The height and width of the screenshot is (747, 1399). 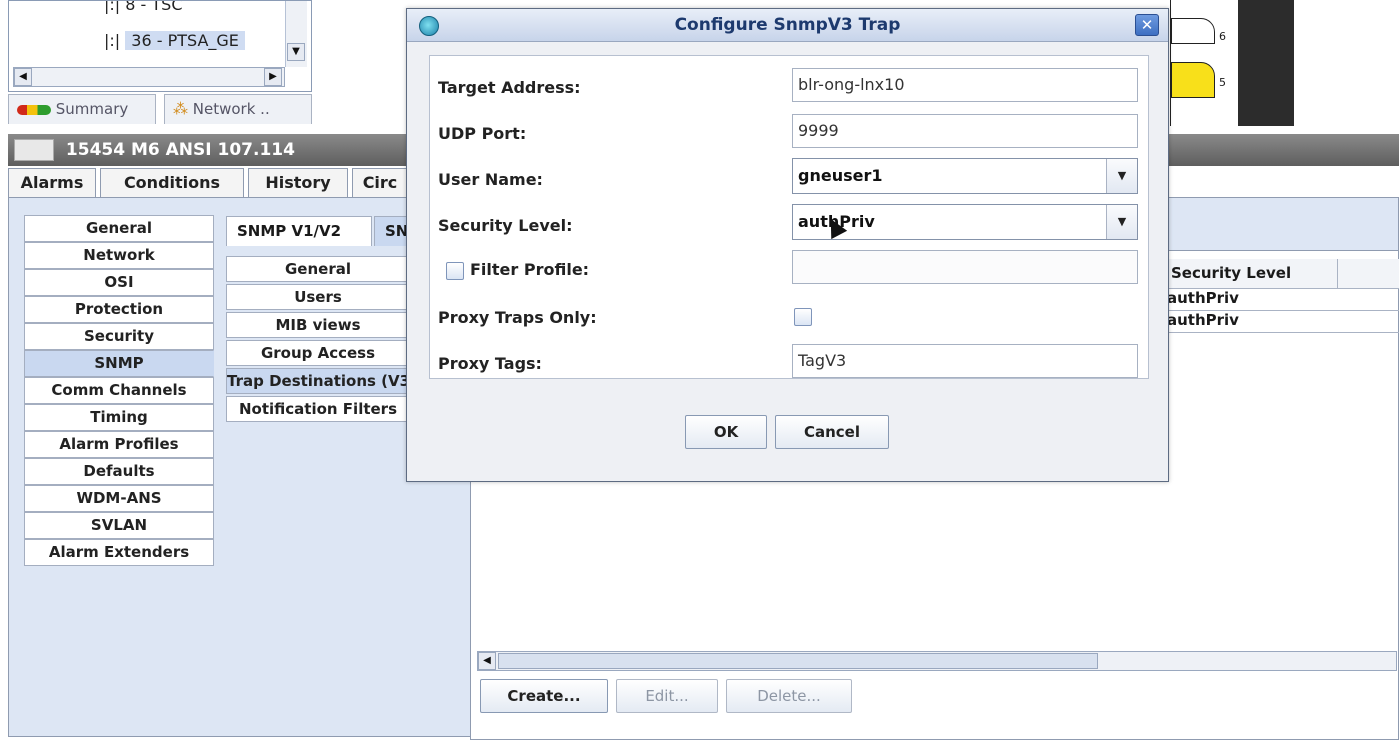 I want to click on left-tab-alarm-profiles: Alarm Profiles, so click(x=119, y=444).